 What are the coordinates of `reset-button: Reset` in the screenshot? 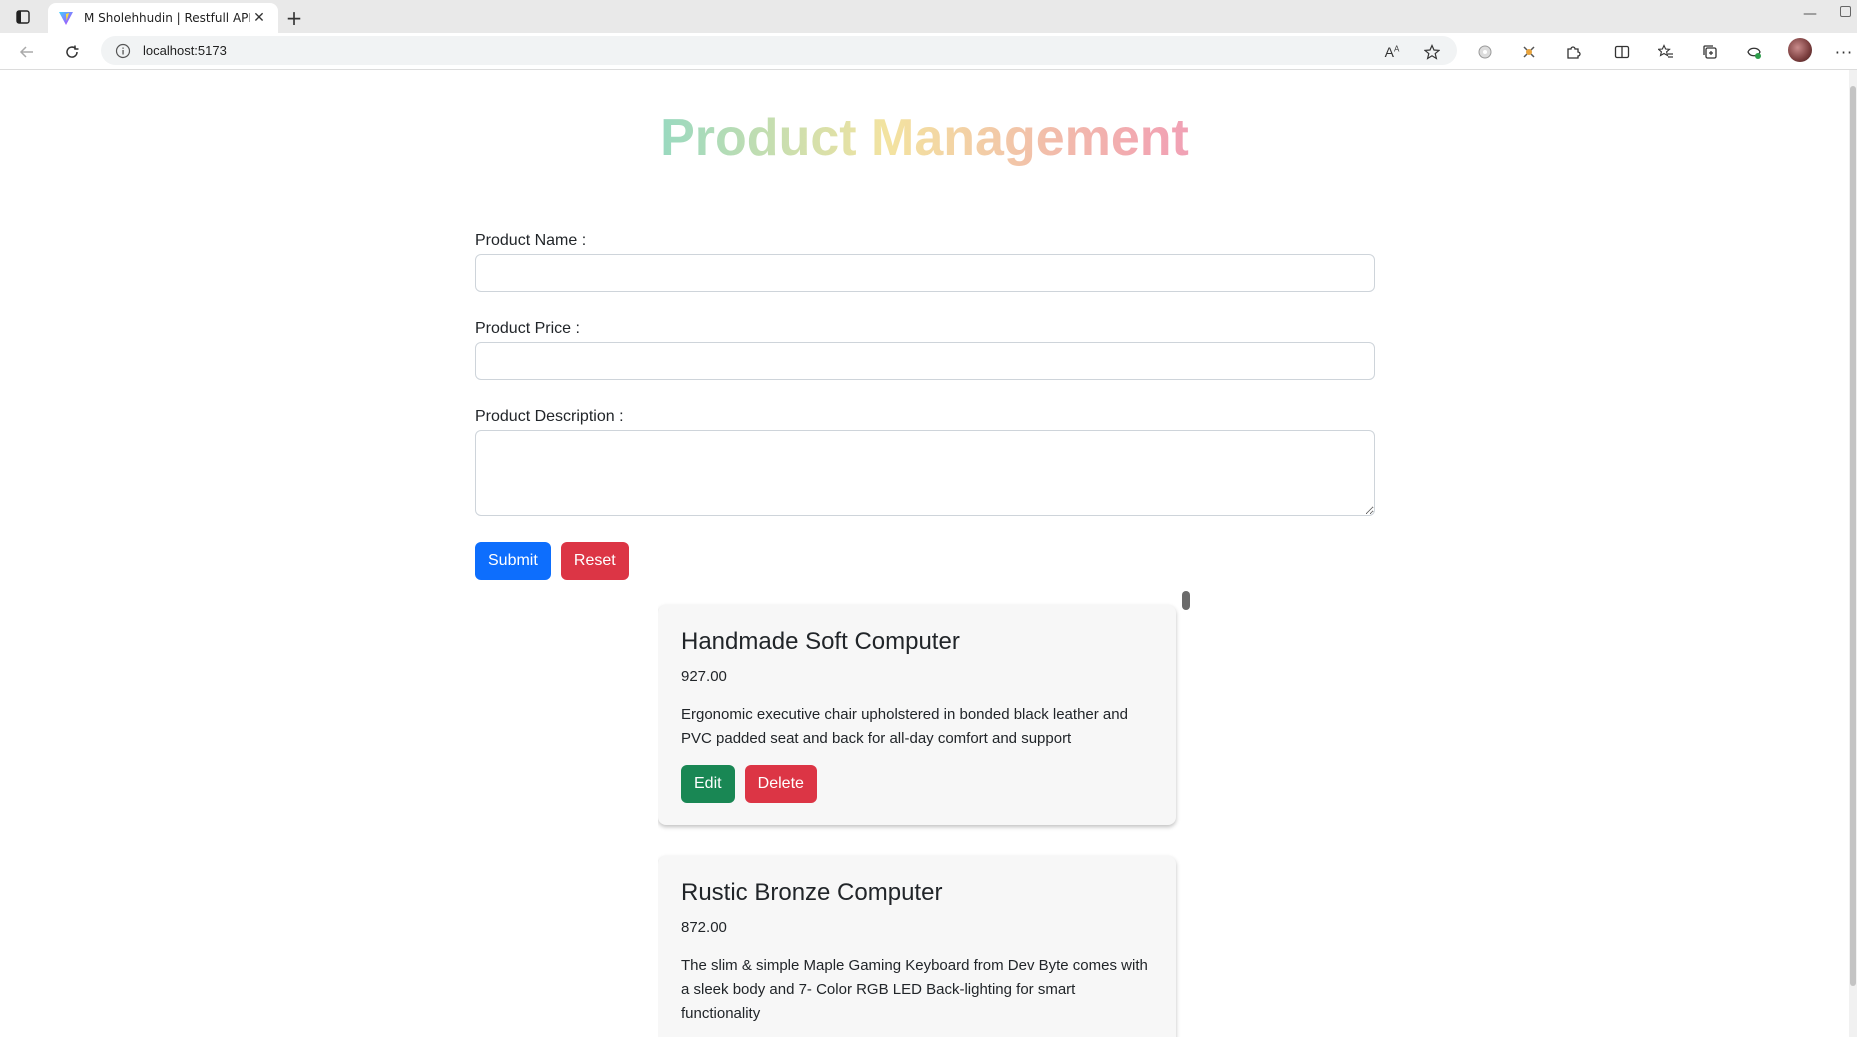 It's located at (594, 561).